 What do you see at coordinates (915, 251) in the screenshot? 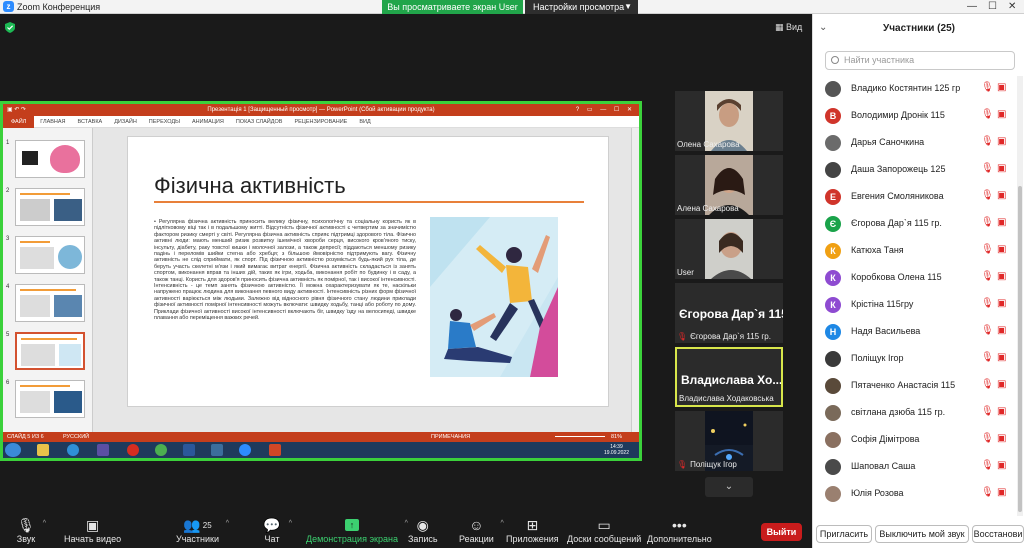
I see `participant-row: К Катюха Таня 🎙 ▣` at bounding box center [915, 251].